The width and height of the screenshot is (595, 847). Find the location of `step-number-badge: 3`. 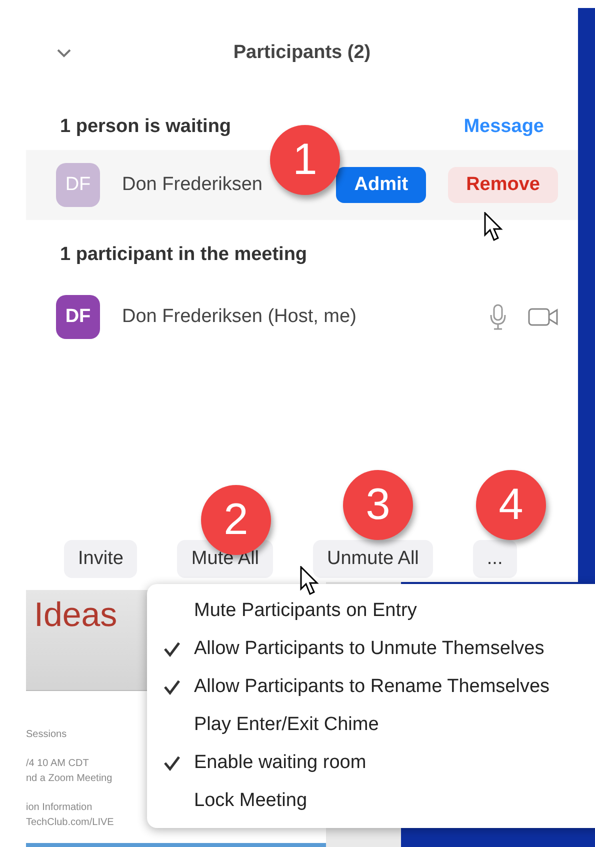

step-number-badge: 3 is located at coordinates (378, 505).